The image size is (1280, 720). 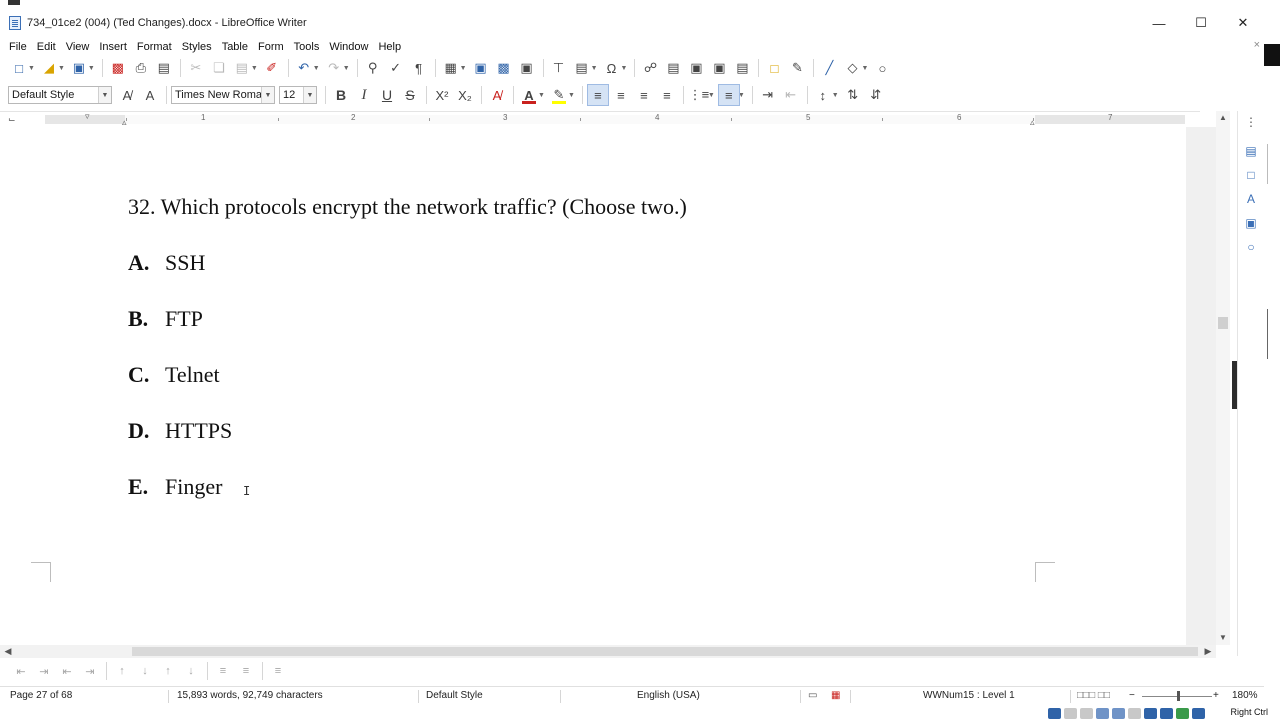 What do you see at coordinates (1216, 695) in the screenshot?
I see `zoom-in-button: +` at bounding box center [1216, 695].